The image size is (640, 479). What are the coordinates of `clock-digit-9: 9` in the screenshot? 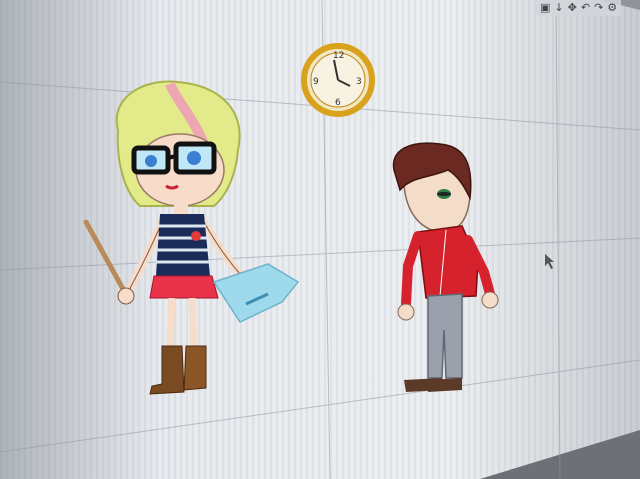 It's located at (316, 82).